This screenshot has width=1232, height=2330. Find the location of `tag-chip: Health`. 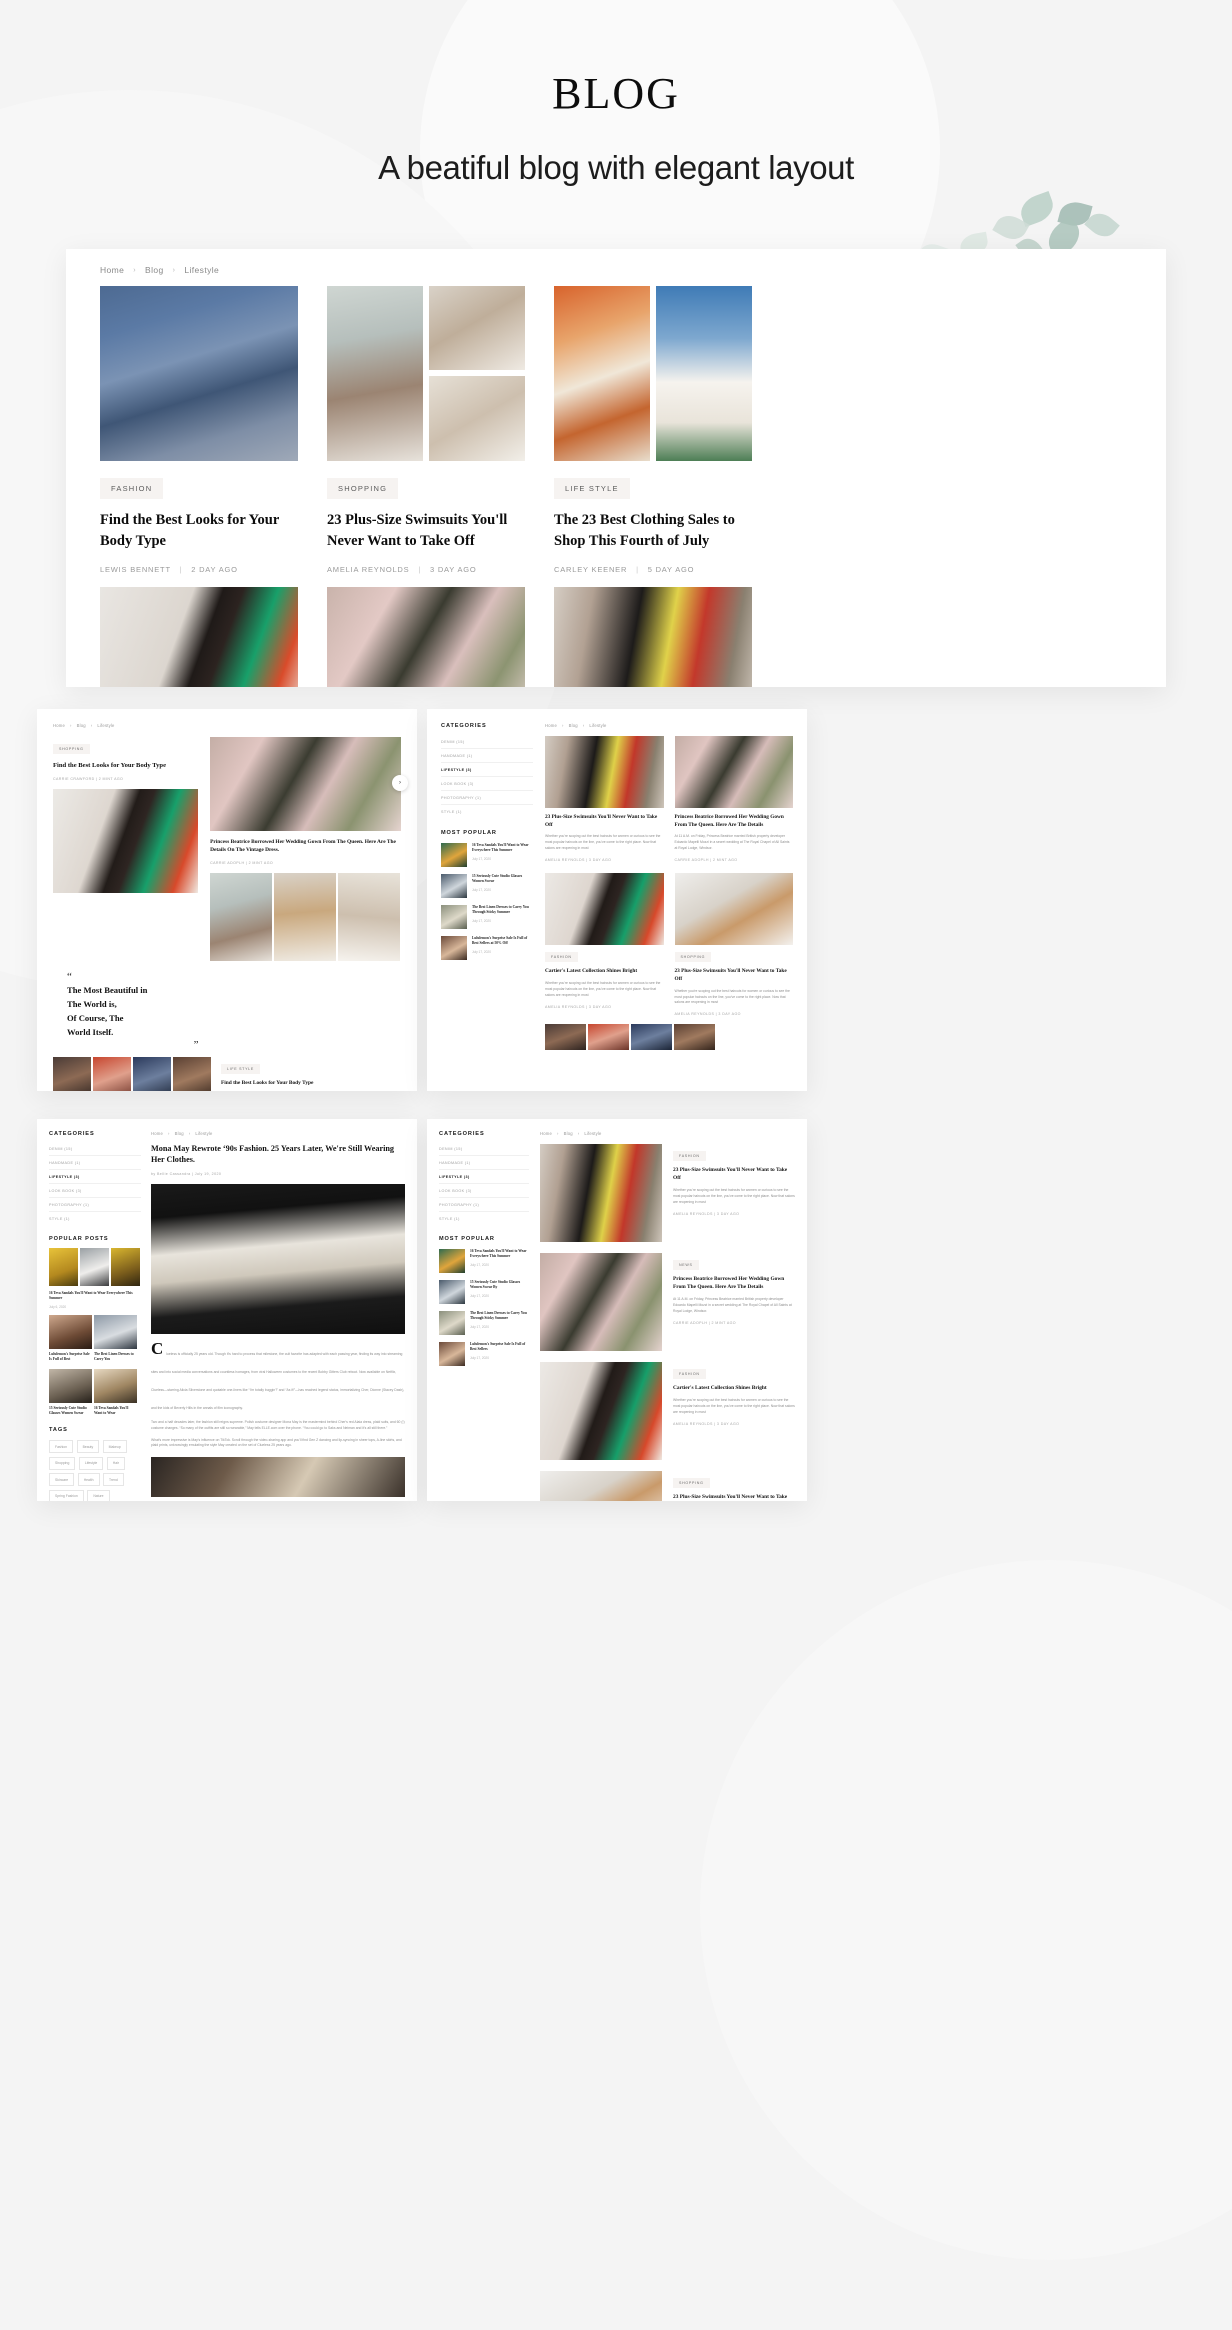

tag-chip: Health is located at coordinates (88, 1480).